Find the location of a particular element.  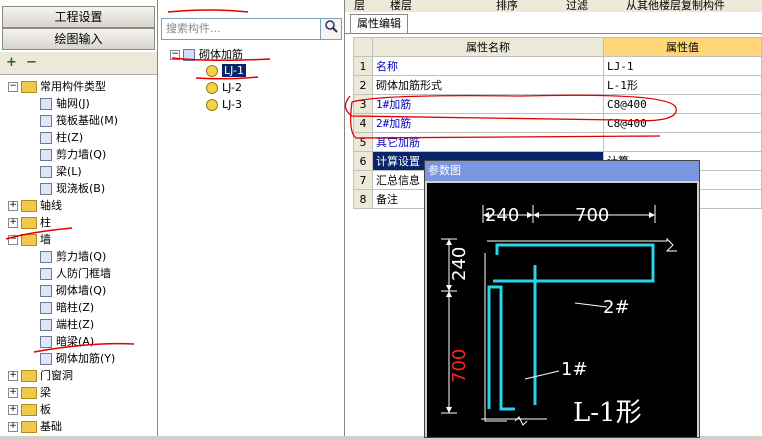

property-value-cell is located at coordinates (682, 142).